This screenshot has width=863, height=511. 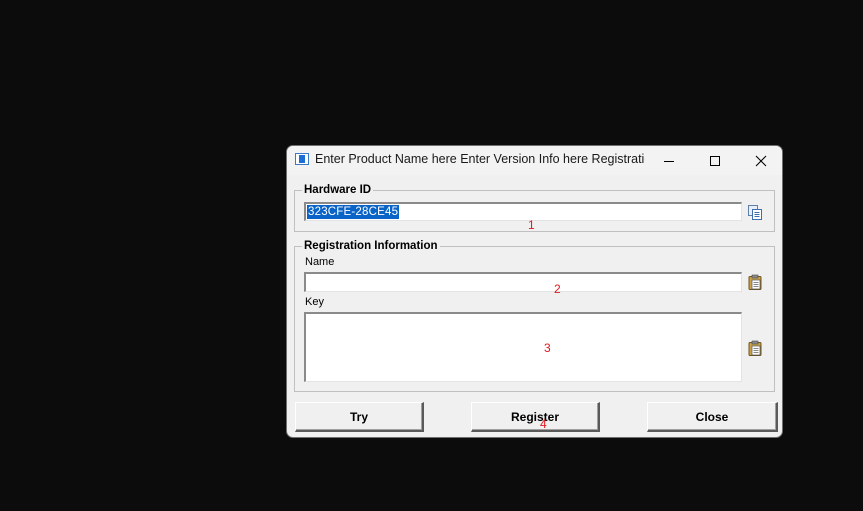 What do you see at coordinates (531, 225) in the screenshot?
I see `annotation-marker-1: 1` at bounding box center [531, 225].